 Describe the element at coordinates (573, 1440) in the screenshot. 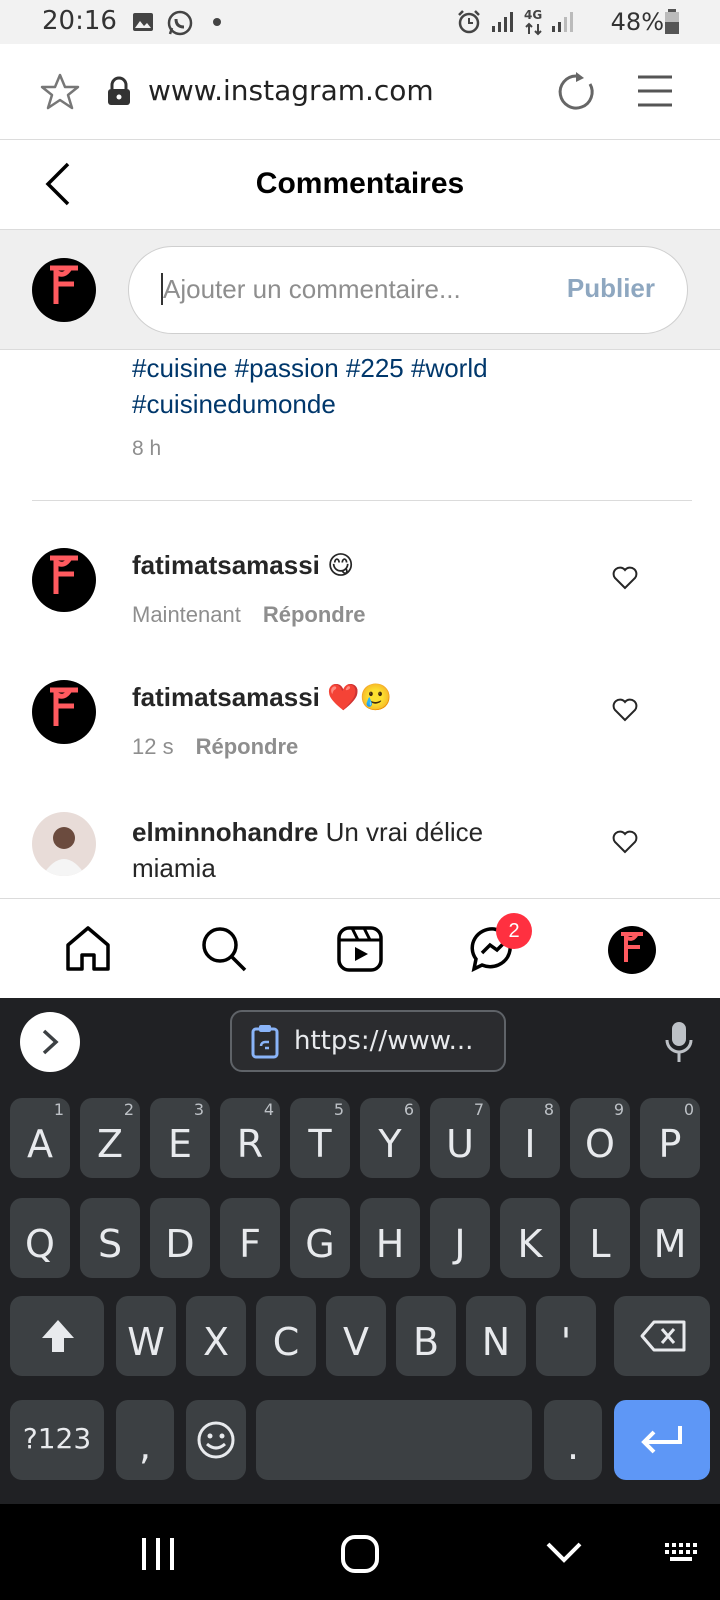

I see `period-key: .` at that location.